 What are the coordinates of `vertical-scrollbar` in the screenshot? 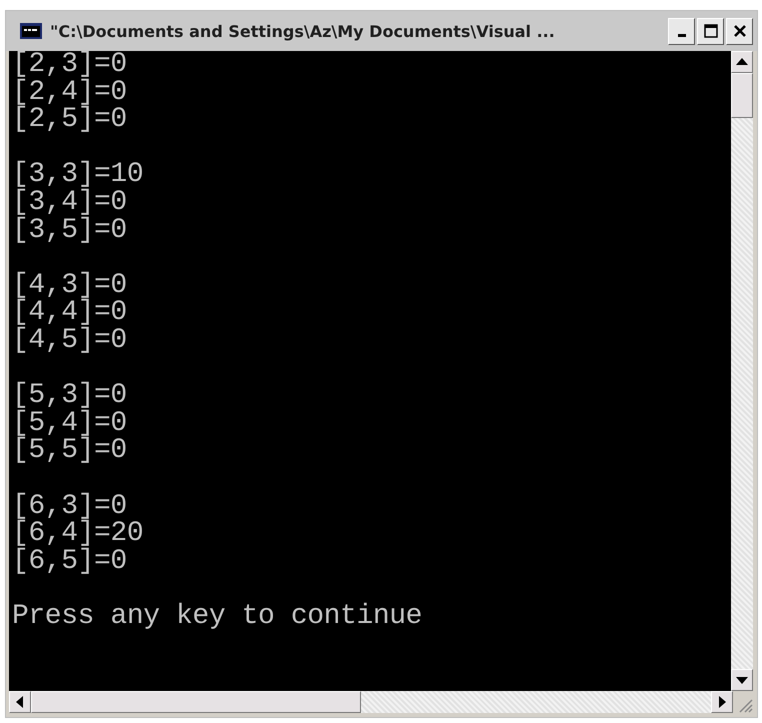 It's located at (742, 371).